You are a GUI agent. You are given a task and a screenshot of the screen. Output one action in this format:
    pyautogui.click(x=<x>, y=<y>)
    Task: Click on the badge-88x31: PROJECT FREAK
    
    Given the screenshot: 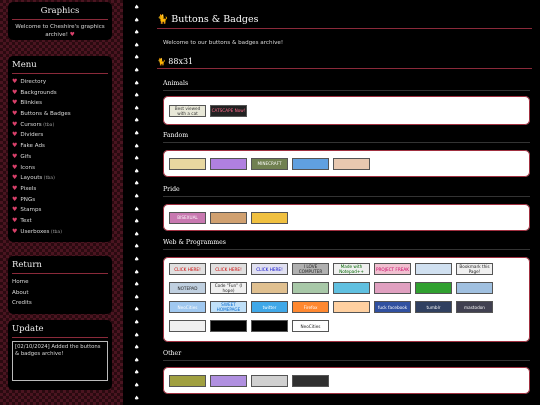 What is the action you would take?
    pyautogui.click(x=392, y=269)
    